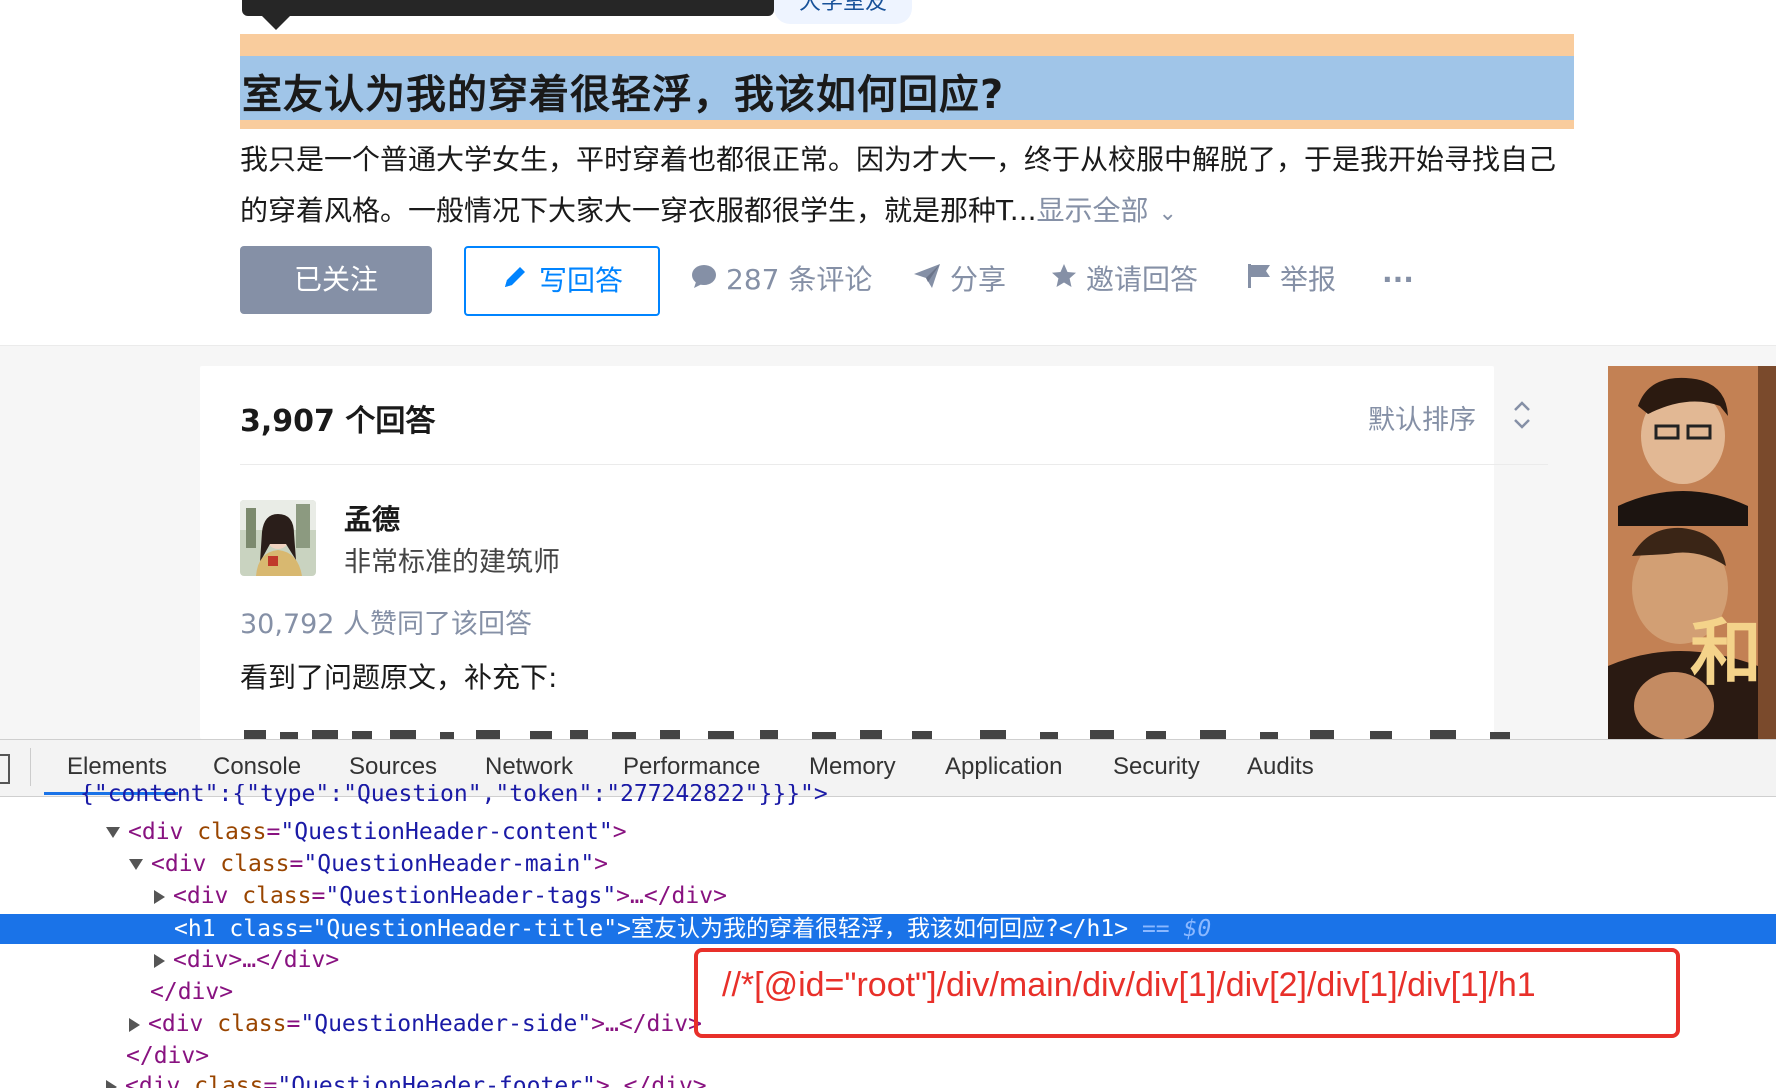 The height and width of the screenshot is (1088, 1776). What do you see at coordinates (1692, 552) in the screenshot?
I see `side-ad-banner: 和` at bounding box center [1692, 552].